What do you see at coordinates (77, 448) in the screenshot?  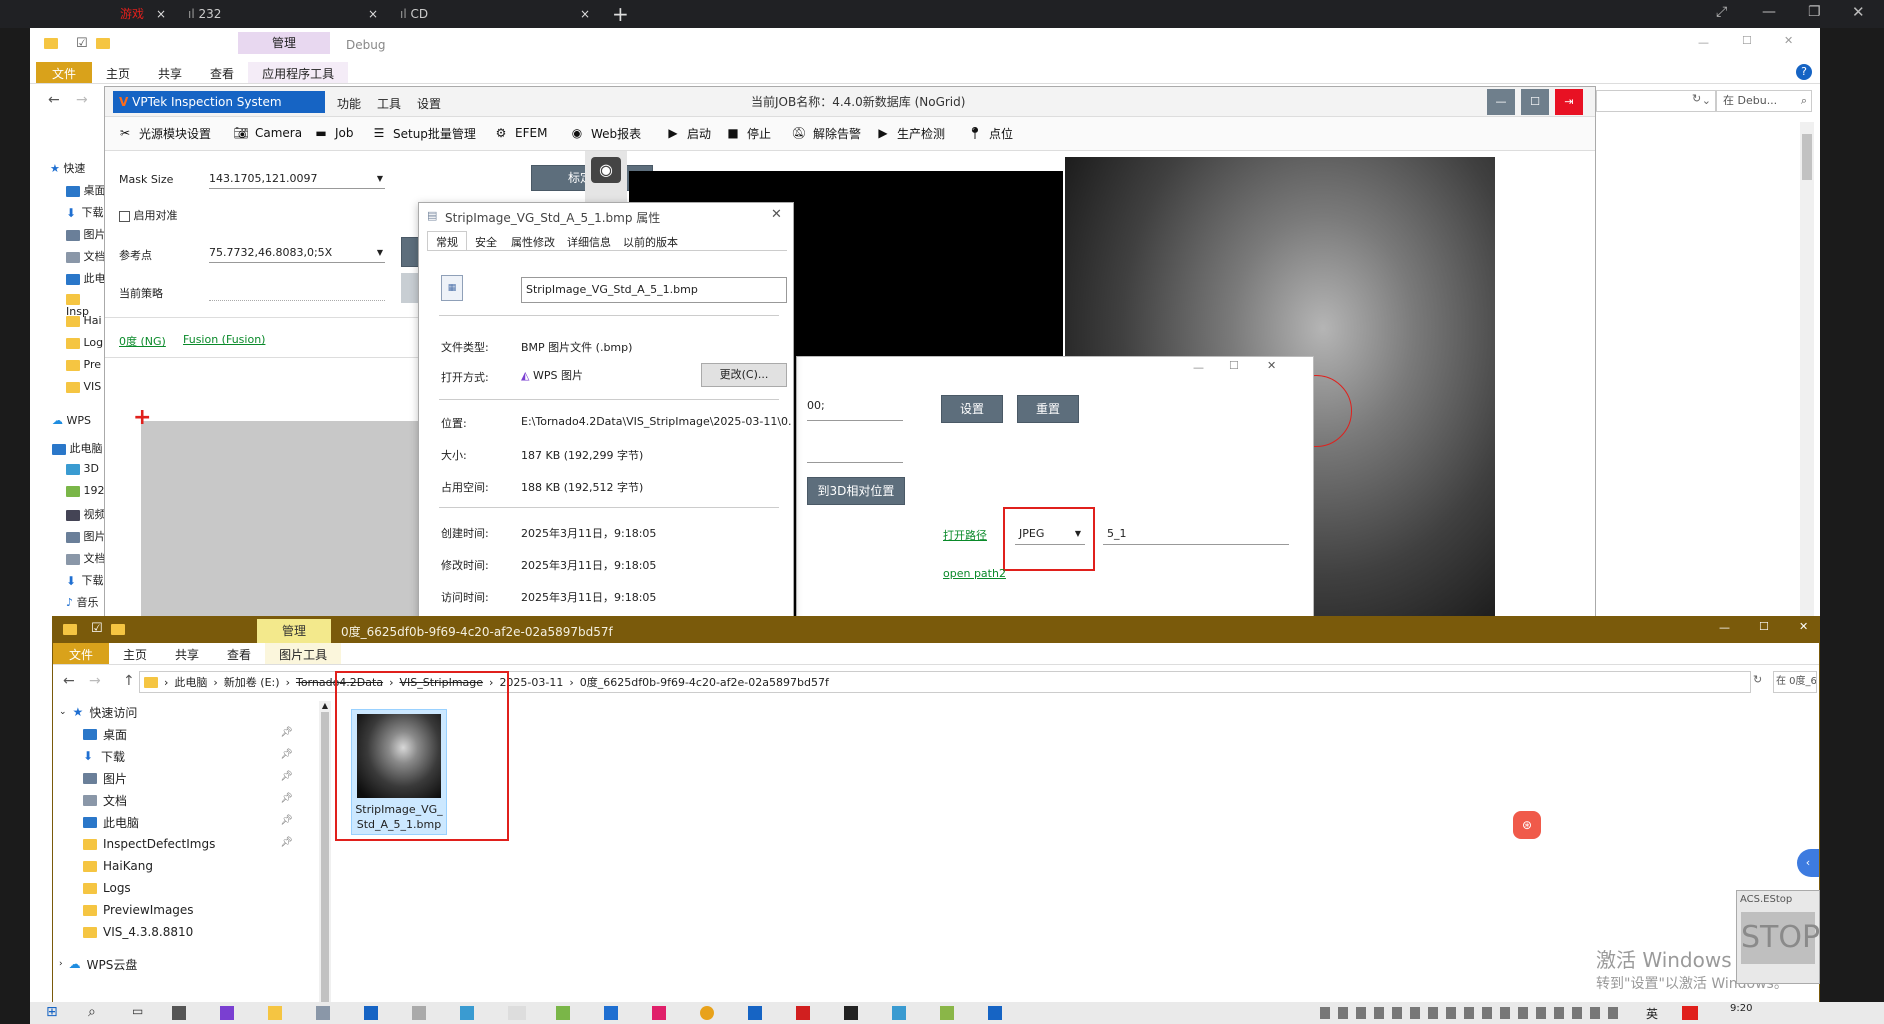 I see `sidebar-item: 此电脑` at bounding box center [77, 448].